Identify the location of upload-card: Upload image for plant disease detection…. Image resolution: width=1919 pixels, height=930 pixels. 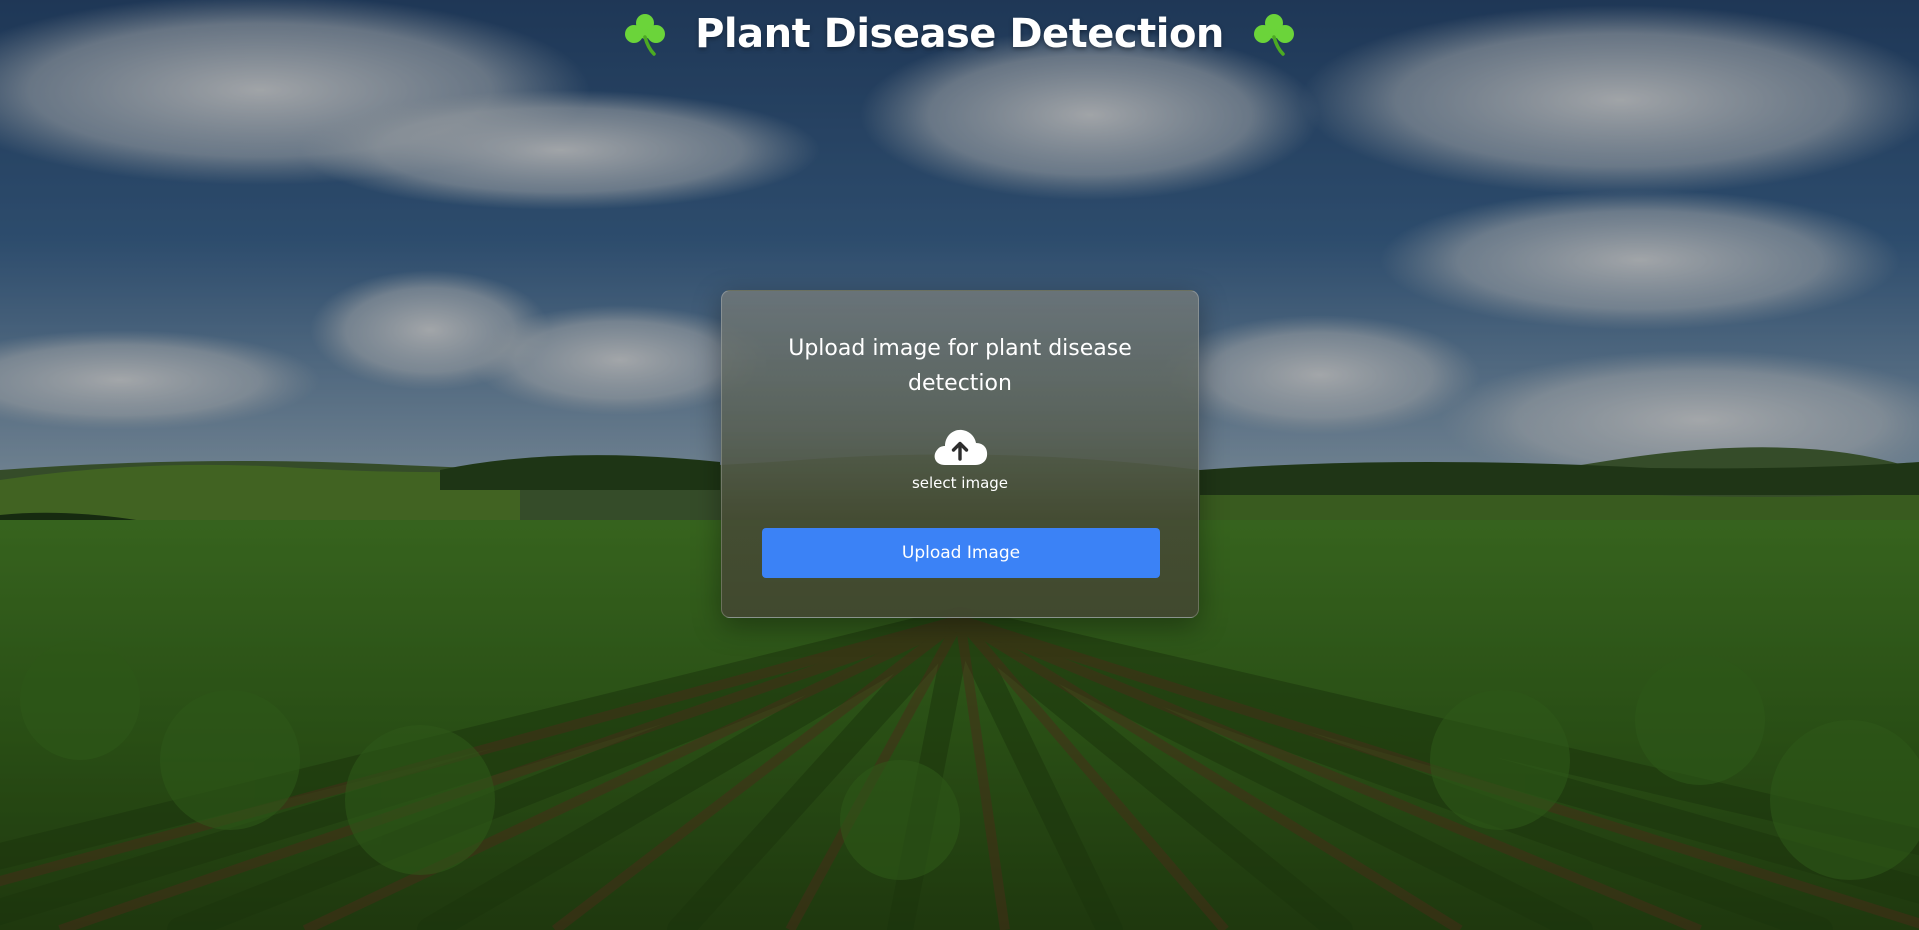
(960, 454).